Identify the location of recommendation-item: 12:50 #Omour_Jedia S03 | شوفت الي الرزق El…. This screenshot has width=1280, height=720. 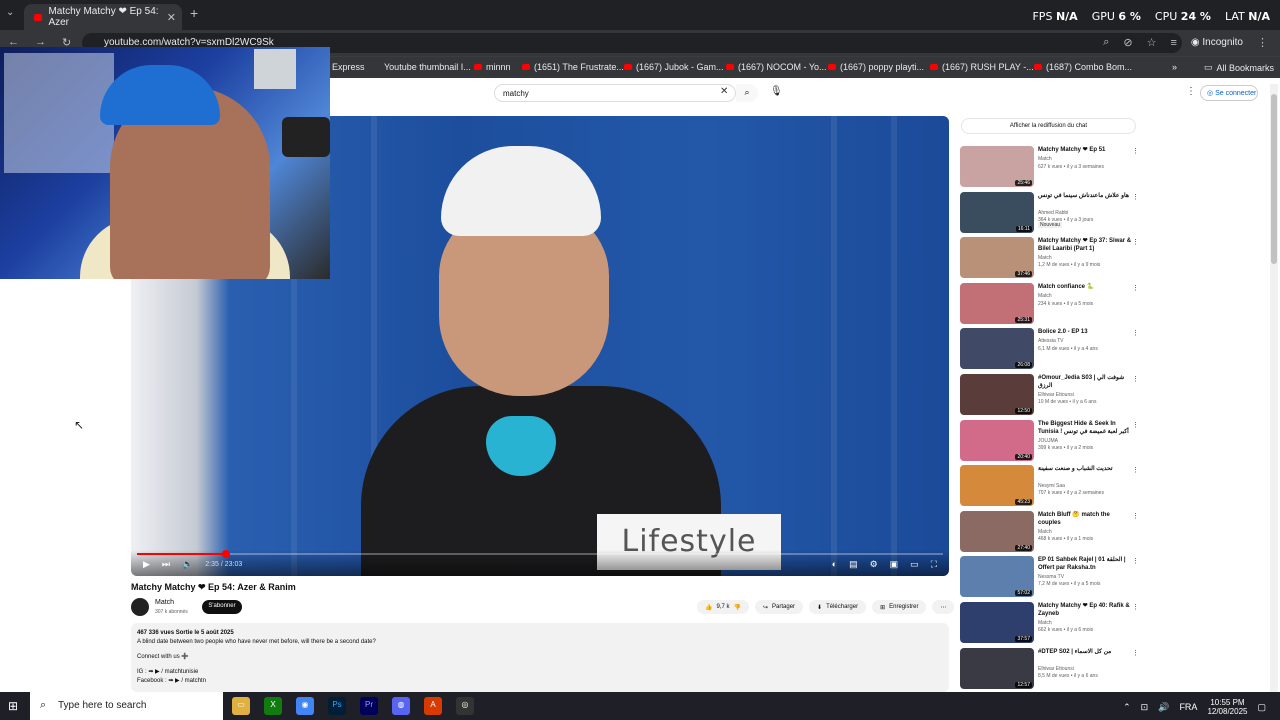
(1050, 395).